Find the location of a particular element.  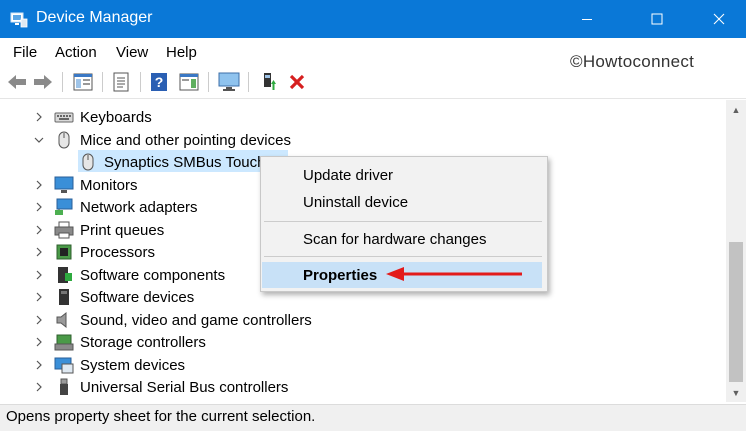

uninstall-icon is located at coordinates (297, 82).